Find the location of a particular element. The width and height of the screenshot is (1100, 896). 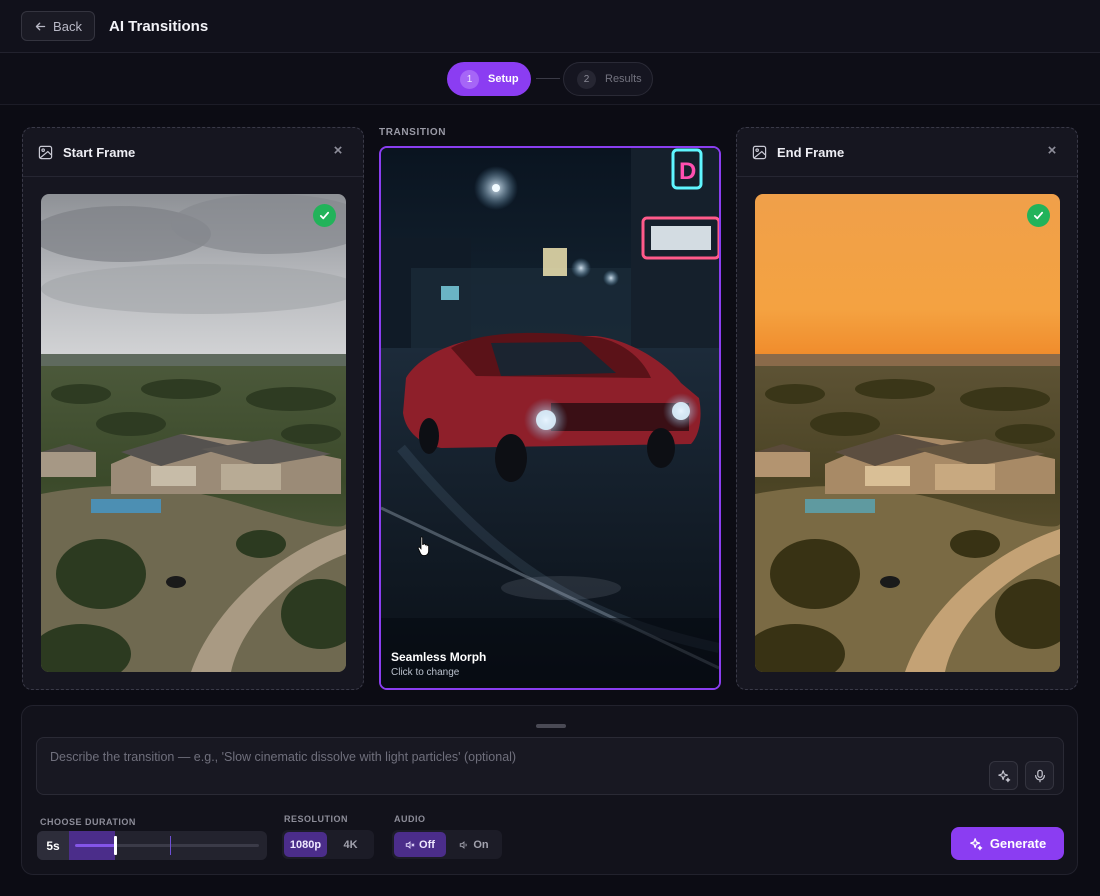

audio-label: AUDIO is located at coordinates (410, 819).